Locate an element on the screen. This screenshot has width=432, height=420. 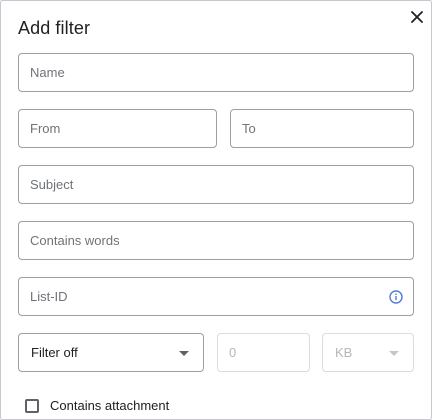
size-value-input is located at coordinates (269, 352).